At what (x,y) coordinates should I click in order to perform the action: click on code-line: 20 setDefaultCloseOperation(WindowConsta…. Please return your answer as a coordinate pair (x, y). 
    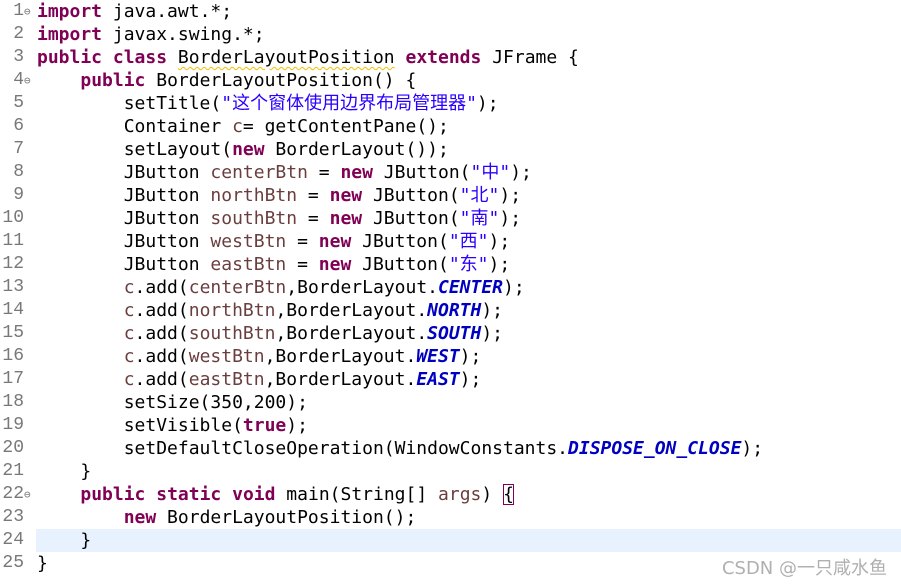
    Looking at the image, I should click on (450, 448).